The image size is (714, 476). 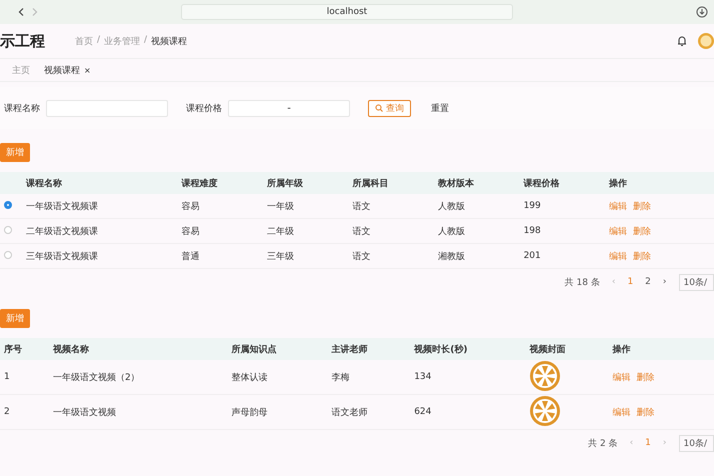 What do you see at coordinates (563, 231) in the screenshot?
I see `table-cell: 198` at bounding box center [563, 231].